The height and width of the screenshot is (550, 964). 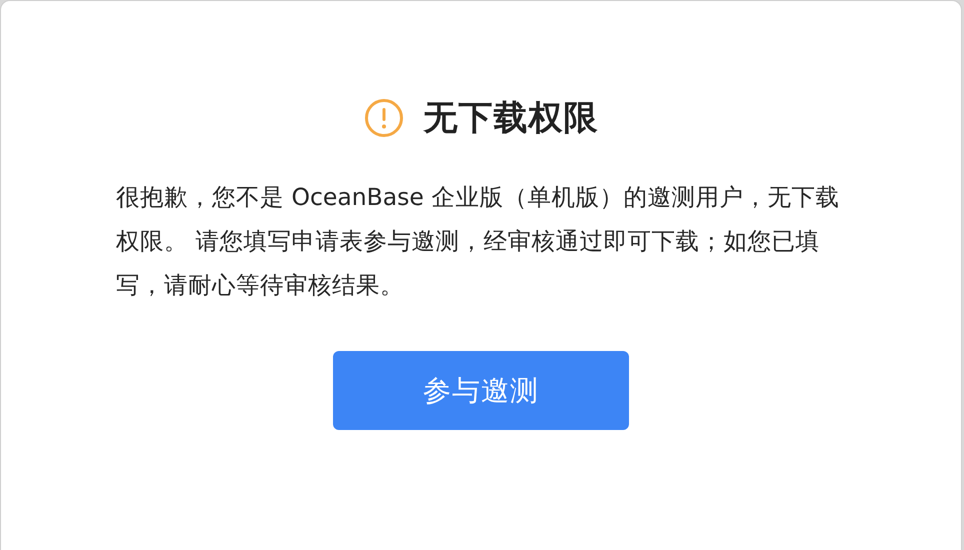 What do you see at coordinates (481, 390) in the screenshot?
I see `join-button: 参与邀测` at bounding box center [481, 390].